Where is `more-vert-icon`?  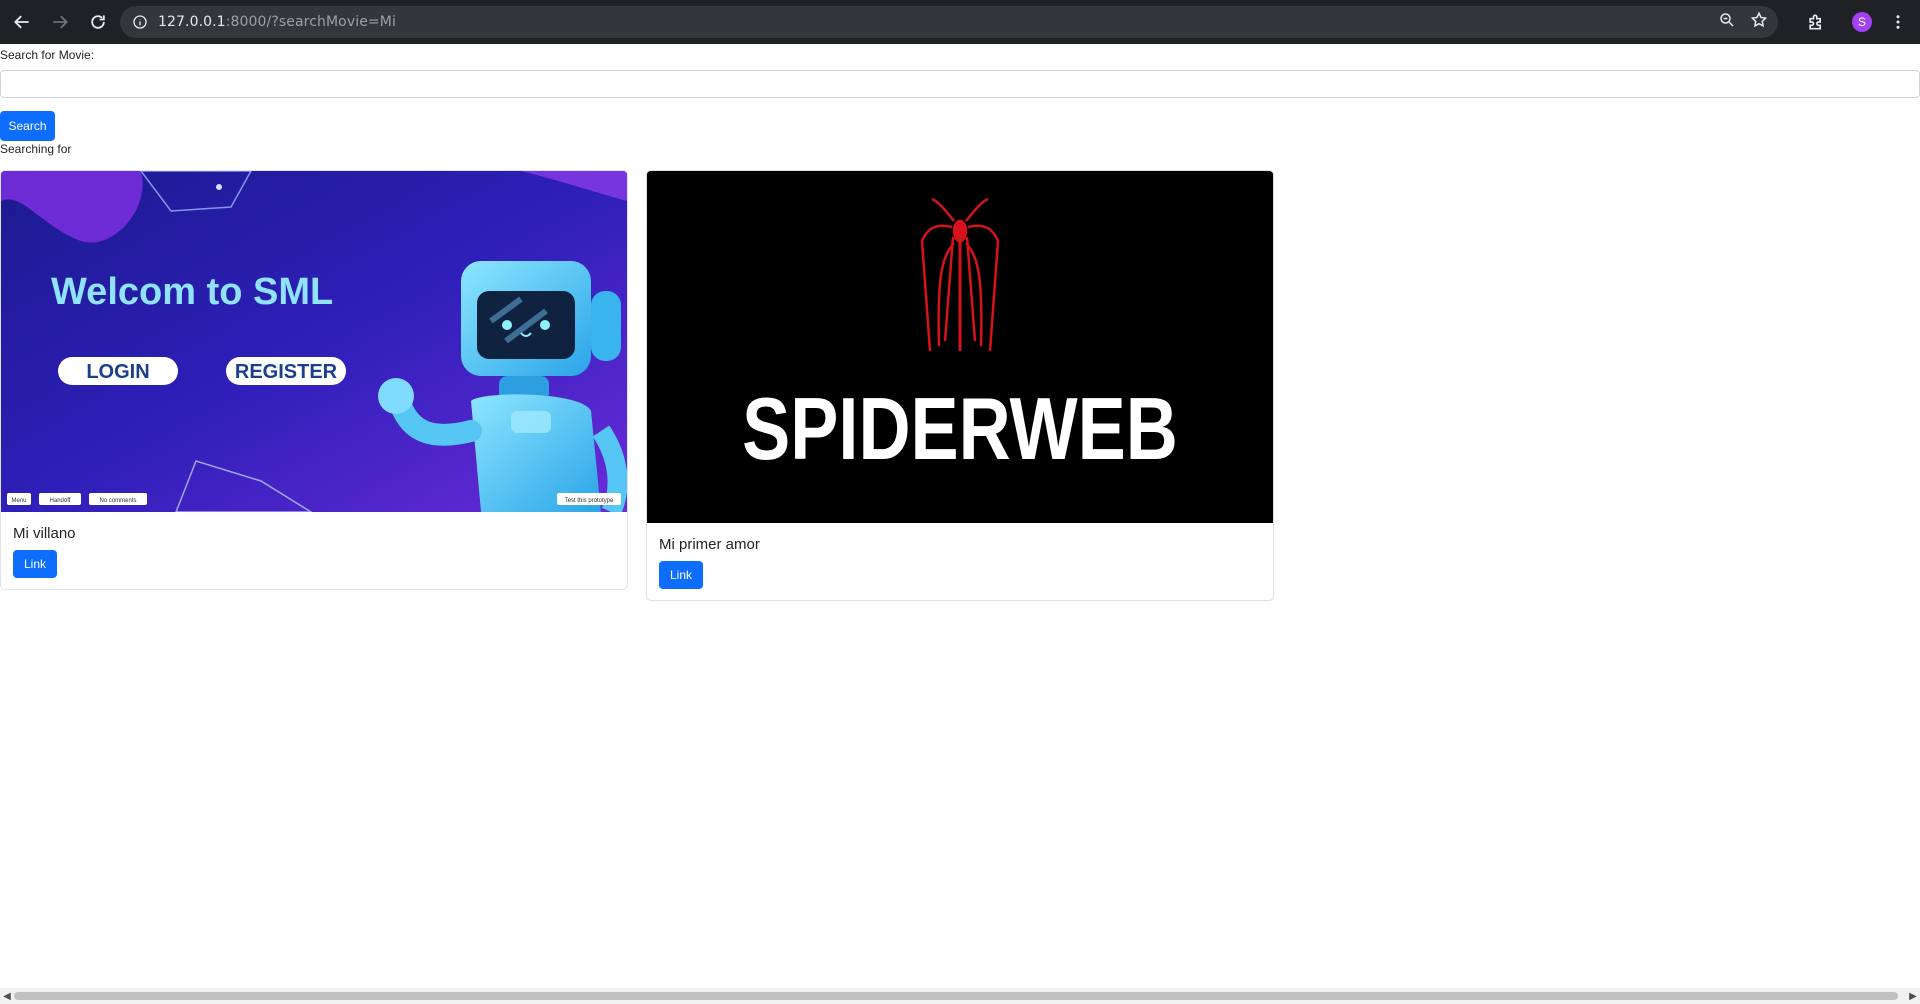
more-vert-icon is located at coordinates (1898, 22).